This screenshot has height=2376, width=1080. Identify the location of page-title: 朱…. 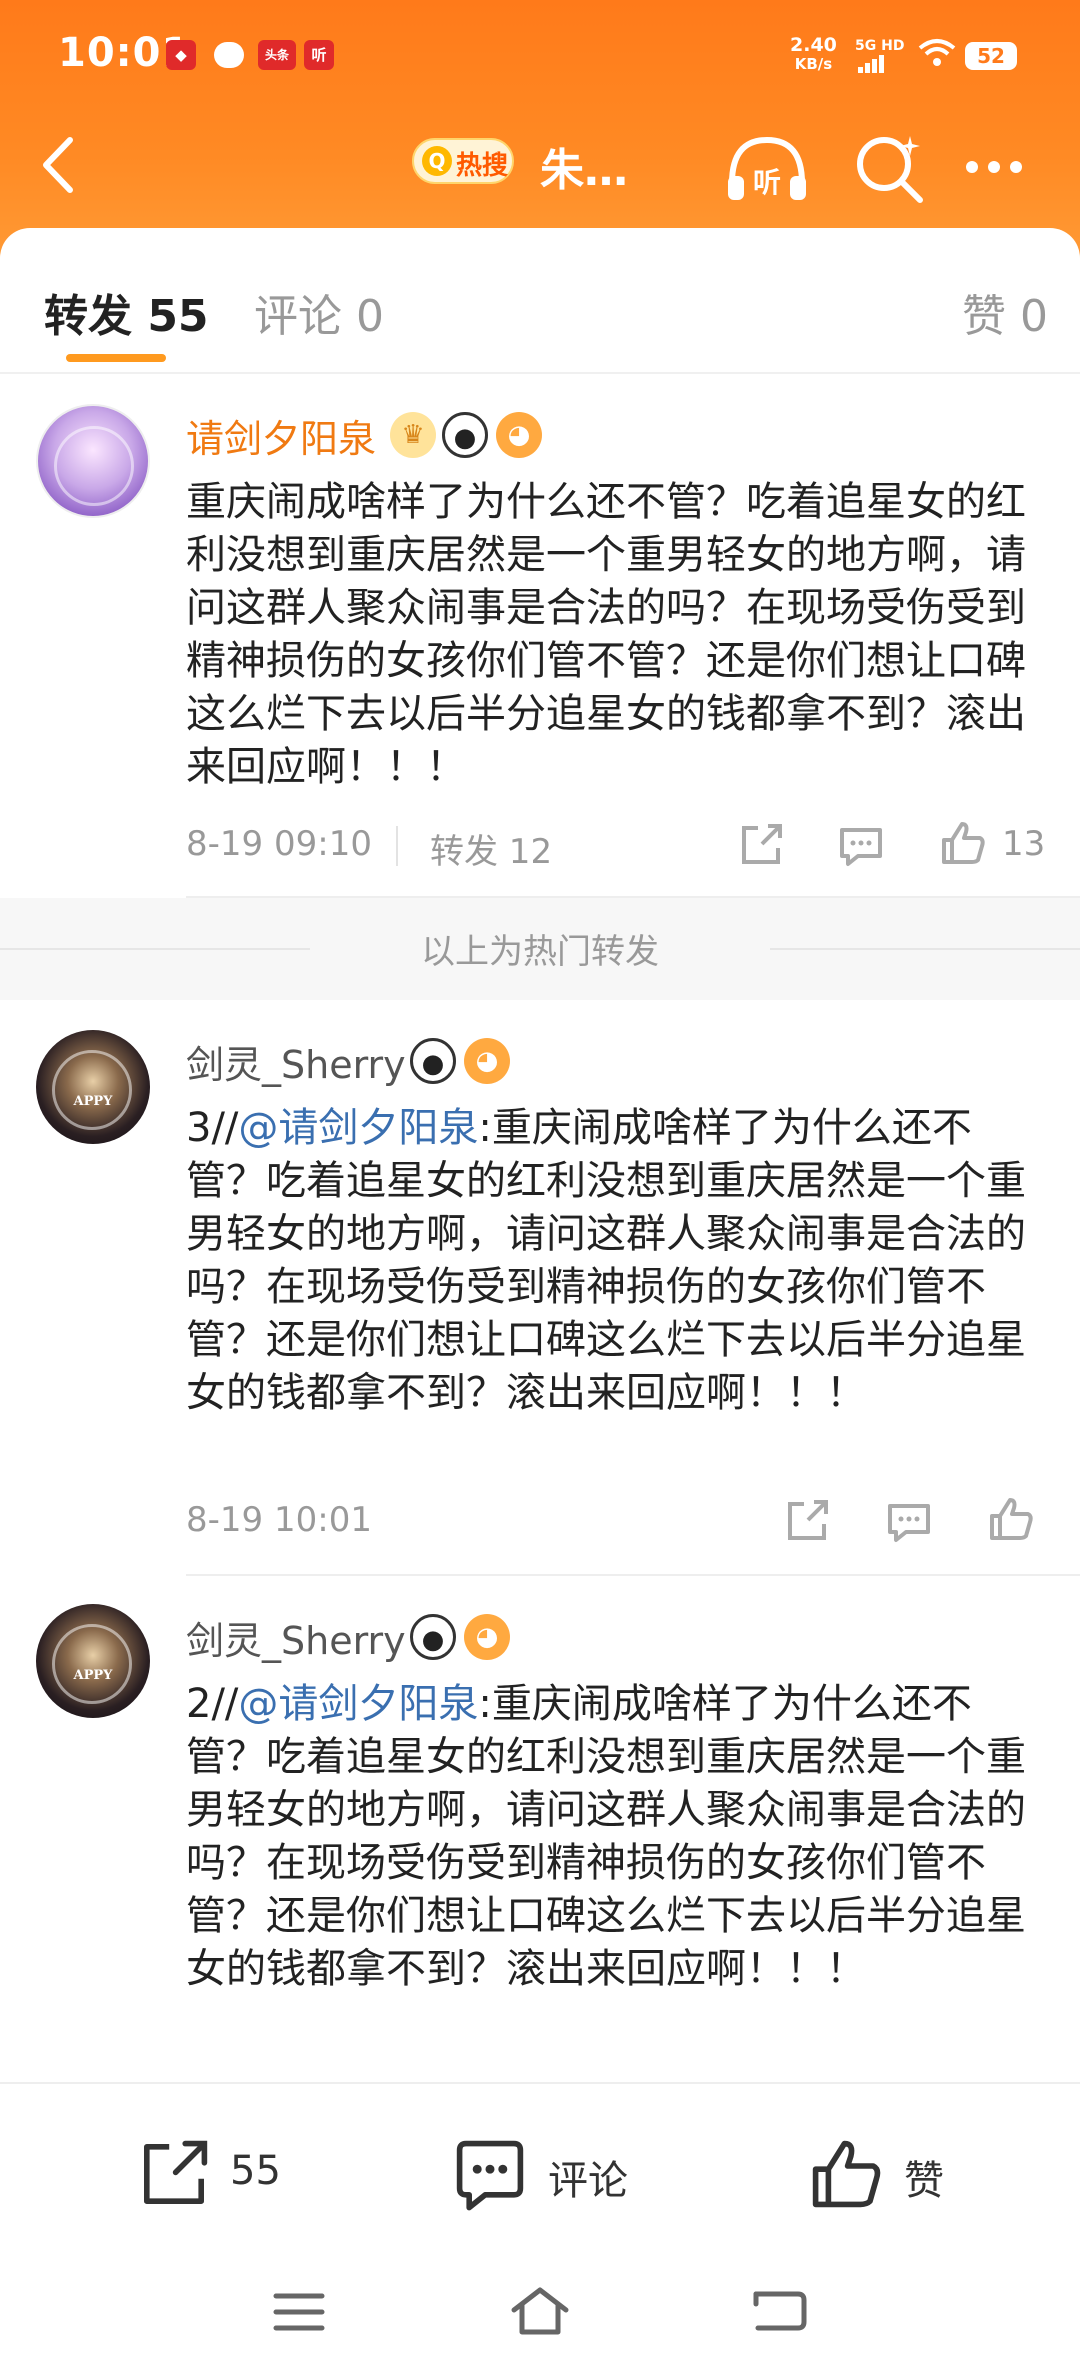
(584, 166).